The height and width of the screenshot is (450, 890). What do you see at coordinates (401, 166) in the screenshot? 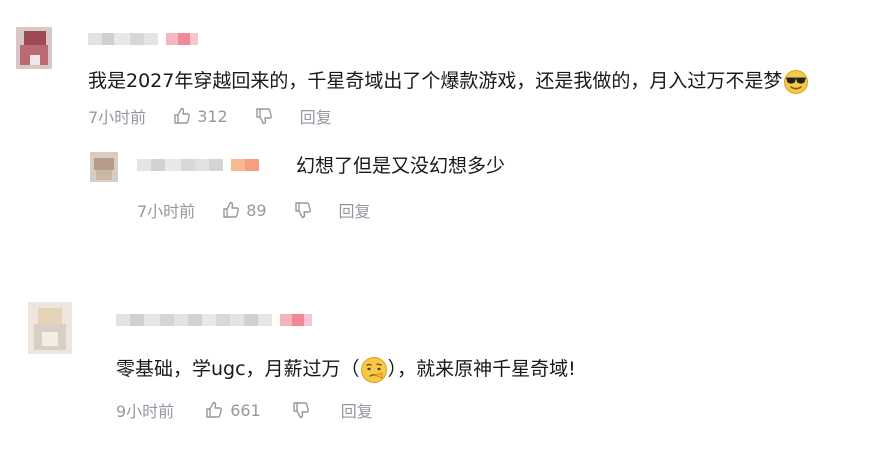
I see `reply-text: 幻想了但是又没幻想多少` at bounding box center [401, 166].